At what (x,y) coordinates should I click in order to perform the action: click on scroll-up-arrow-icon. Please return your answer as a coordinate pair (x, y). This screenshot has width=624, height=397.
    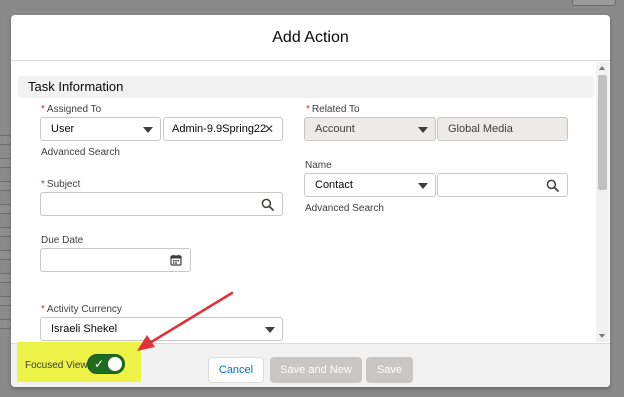
    Looking at the image, I should click on (602, 68).